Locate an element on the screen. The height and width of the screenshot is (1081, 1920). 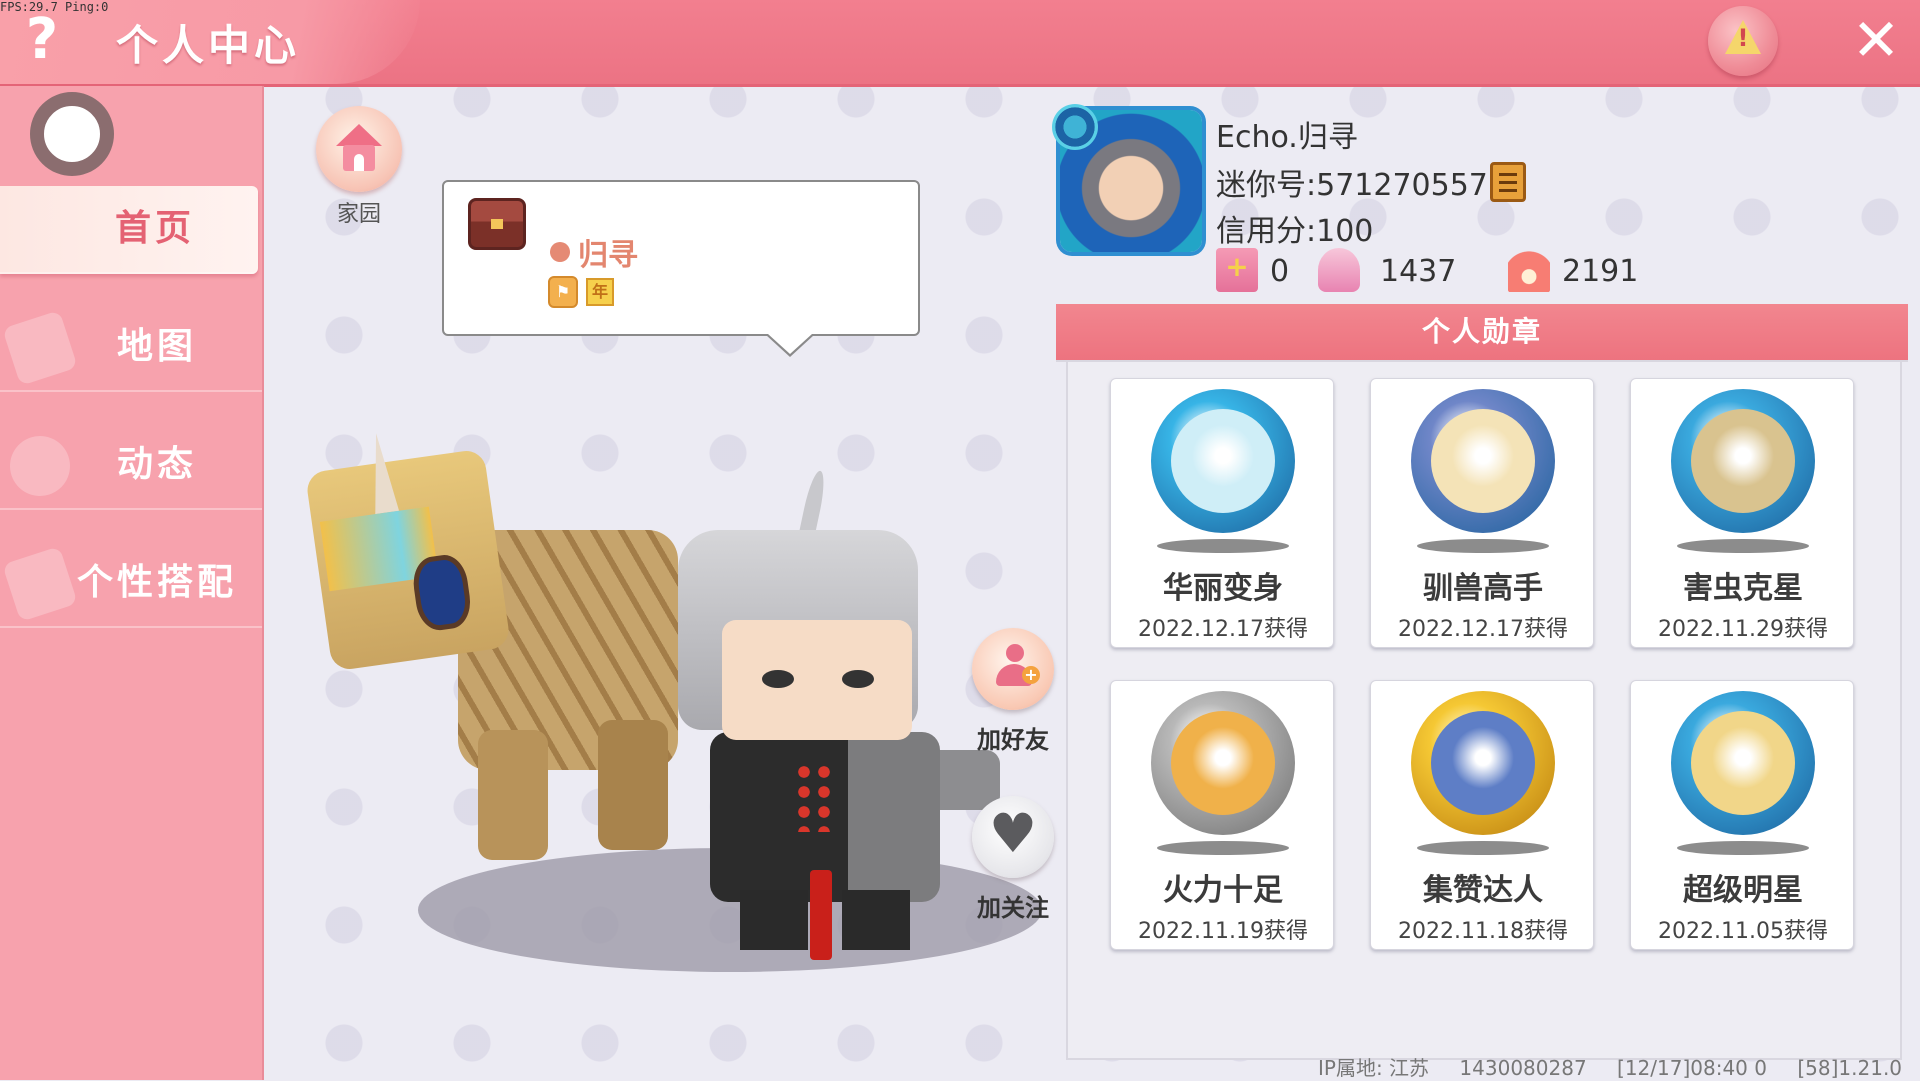
username: Echo.归寻 is located at coordinates (1287, 137).